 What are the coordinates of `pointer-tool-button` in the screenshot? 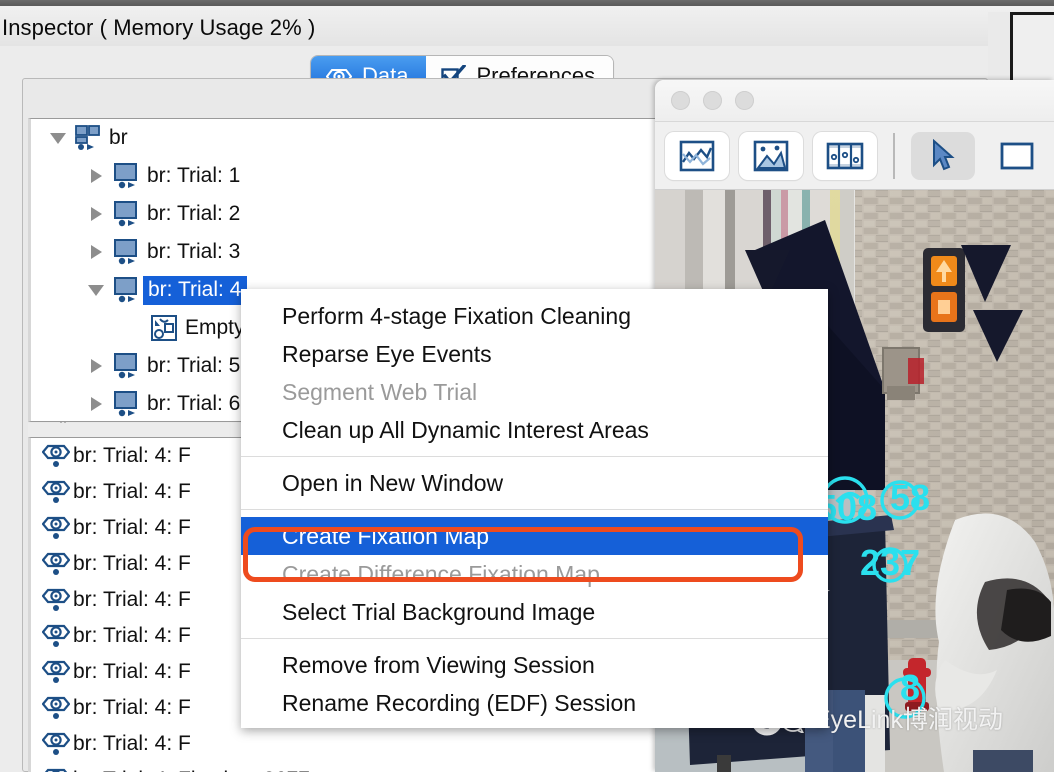 It's located at (943, 155).